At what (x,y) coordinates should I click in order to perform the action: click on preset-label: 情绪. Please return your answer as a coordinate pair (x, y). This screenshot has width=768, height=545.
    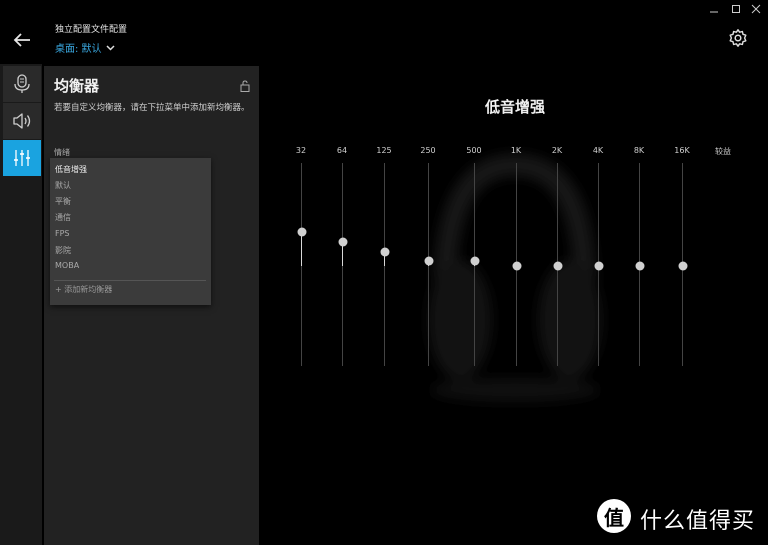
    Looking at the image, I should click on (62, 152).